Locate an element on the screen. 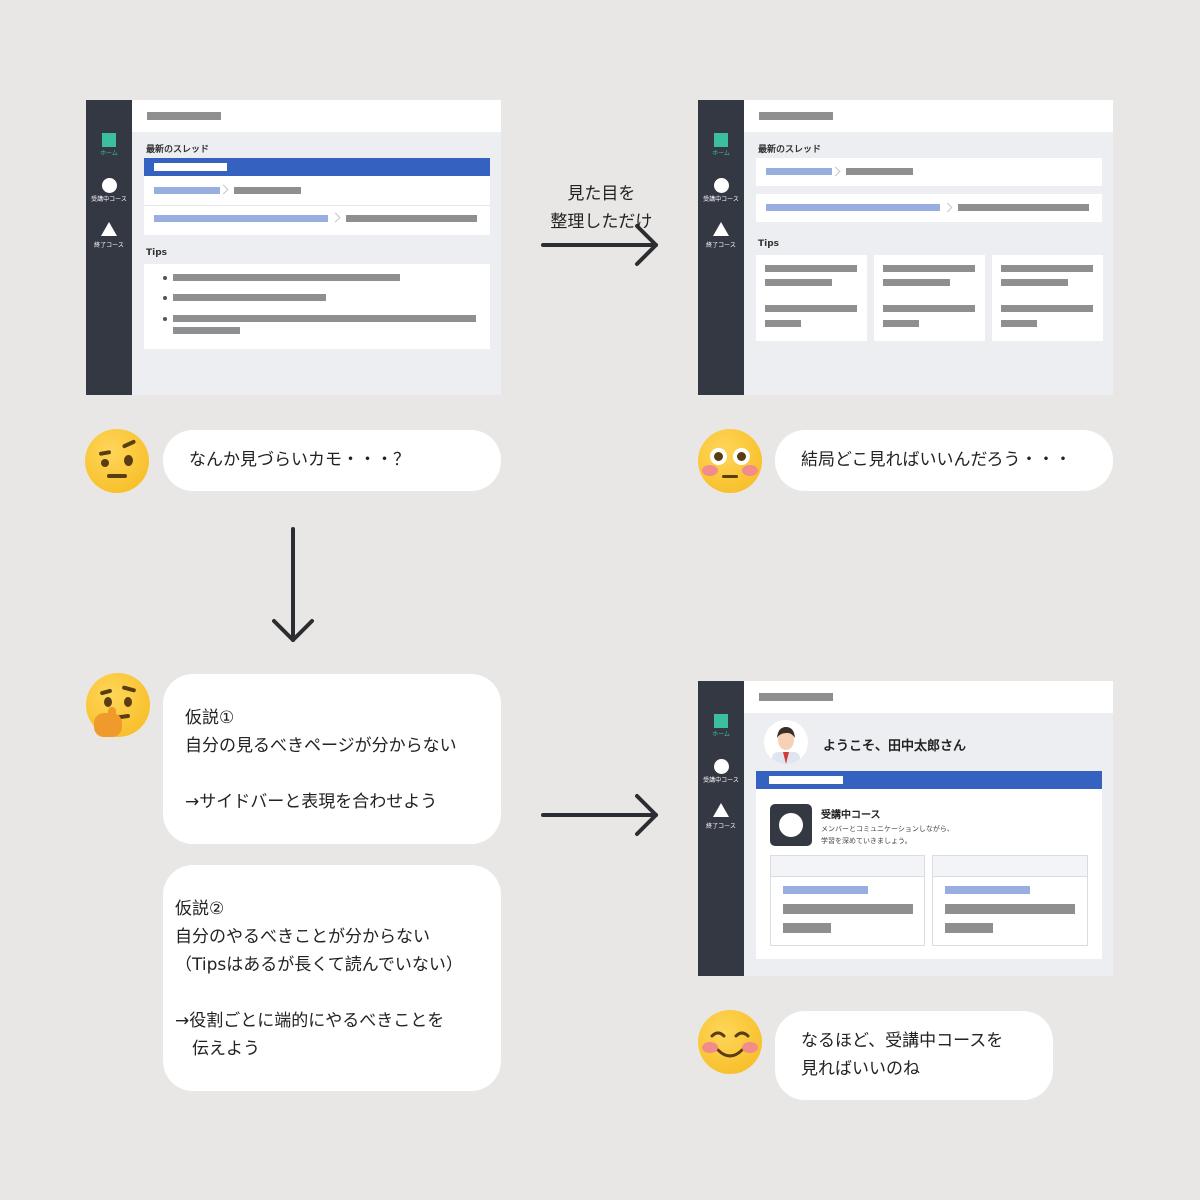 Image resolution: width=1200 pixels, height=1200 pixels. speech-bubble-confused: なんか見づらいカモ・・・？ is located at coordinates (332, 460).